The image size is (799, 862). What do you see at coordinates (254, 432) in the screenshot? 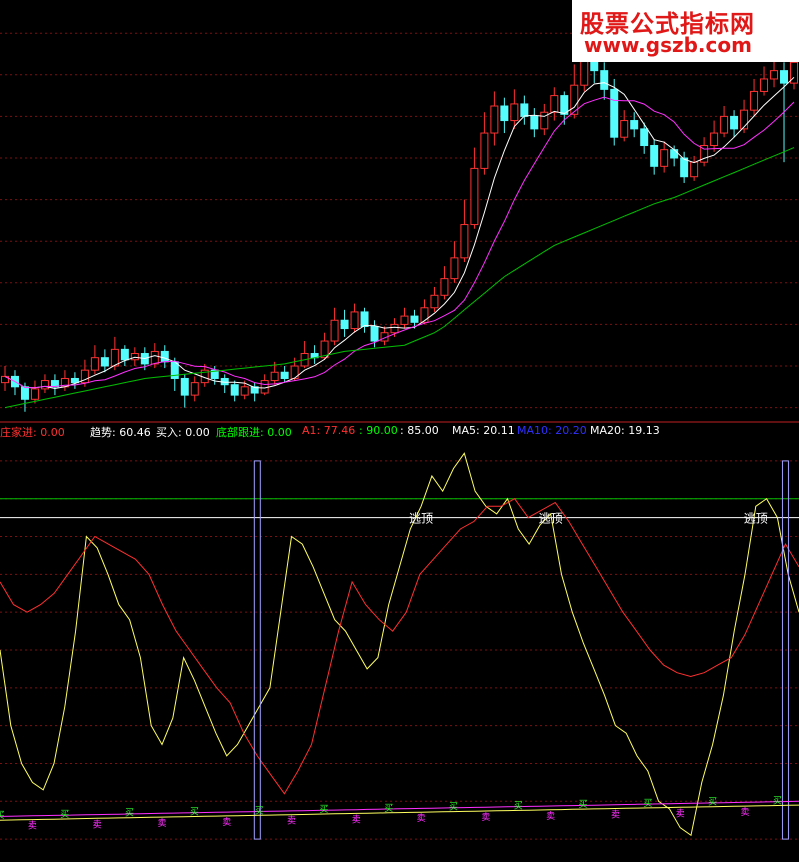
I see `legend-dibu: 底部跟进: 0.00` at bounding box center [254, 432].